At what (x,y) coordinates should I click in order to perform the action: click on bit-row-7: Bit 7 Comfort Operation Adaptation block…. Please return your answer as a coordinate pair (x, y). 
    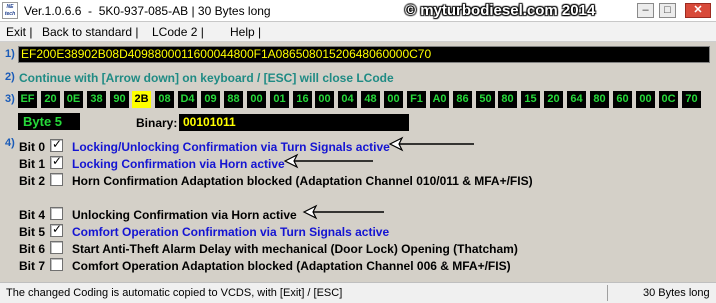
    Looking at the image, I should click on (359, 266).